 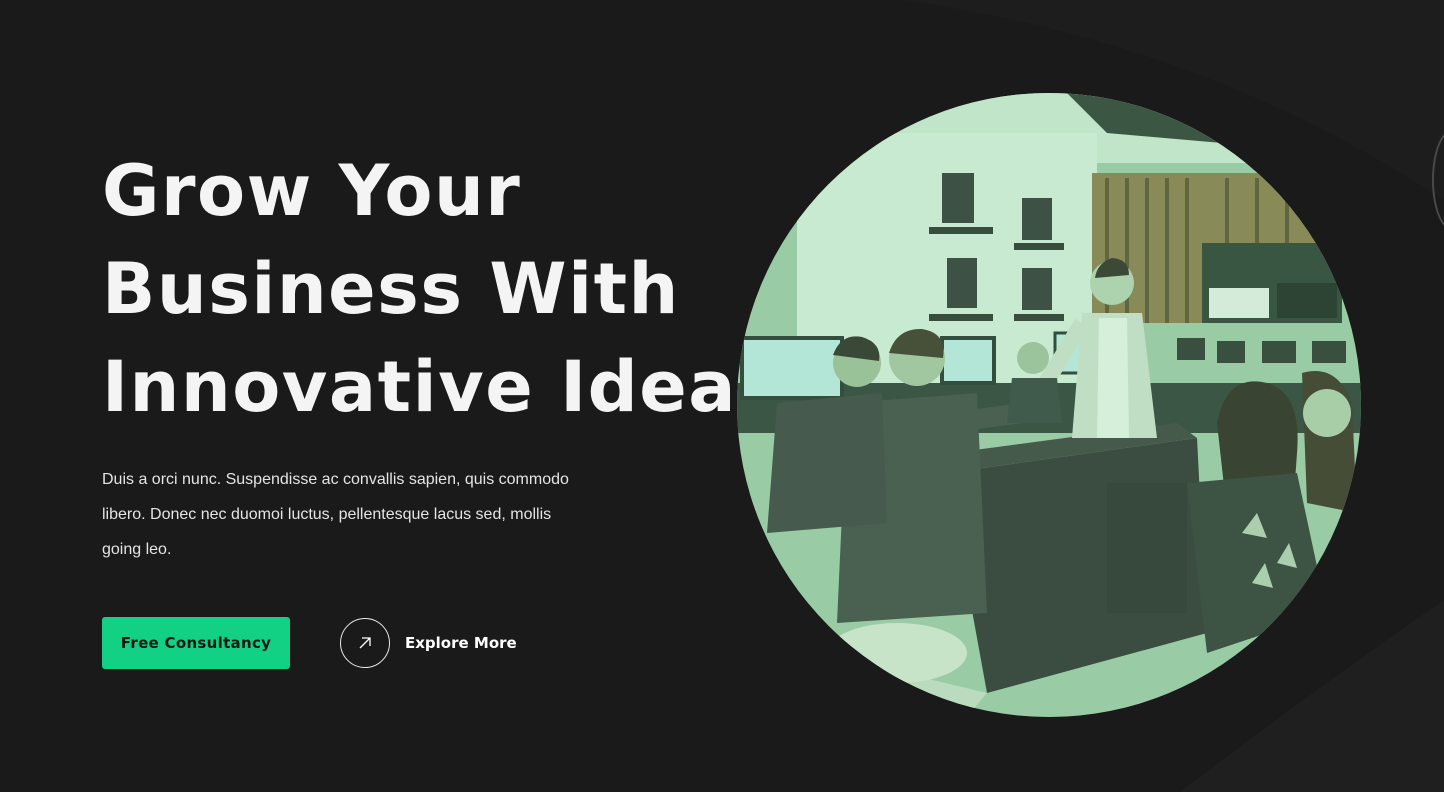 I want to click on free-consultancy-button: Free Consultancy, so click(x=196, y=643).